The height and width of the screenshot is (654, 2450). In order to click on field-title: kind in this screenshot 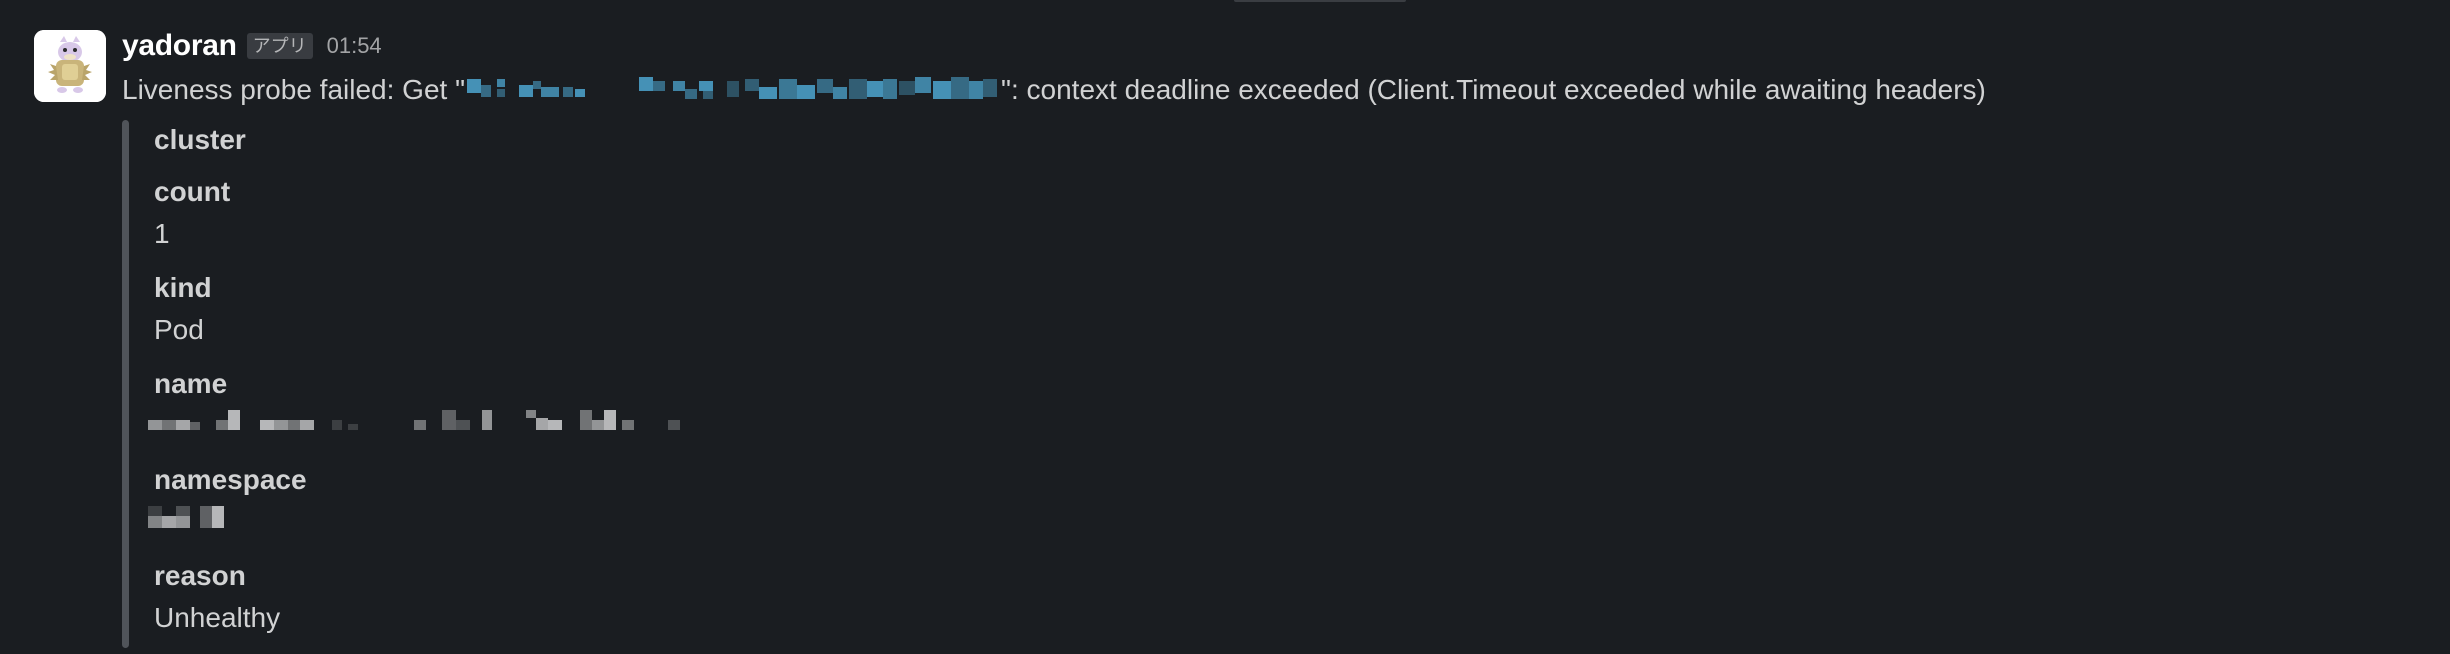, I will do `click(183, 287)`.